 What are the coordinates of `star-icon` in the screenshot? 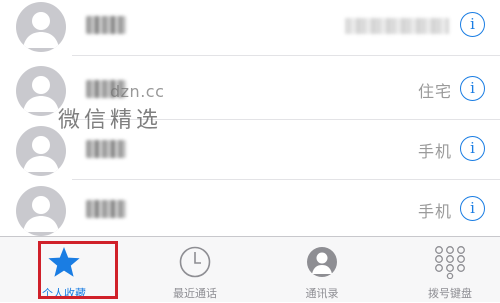 It's located at (64, 262).